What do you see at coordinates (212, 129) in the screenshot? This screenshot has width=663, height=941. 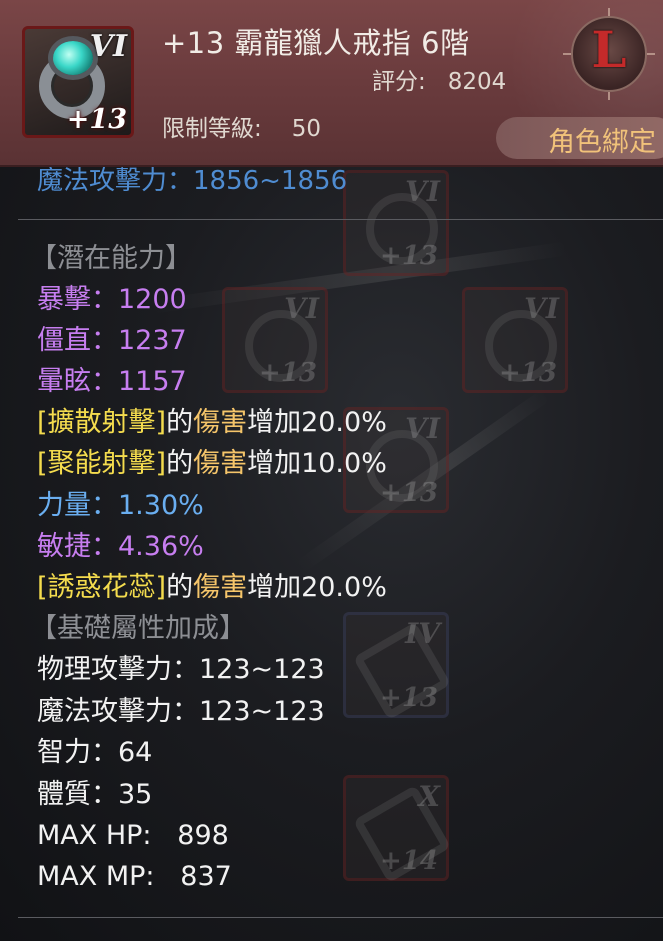 I see `level-label: 限制等級:` at bounding box center [212, 129].